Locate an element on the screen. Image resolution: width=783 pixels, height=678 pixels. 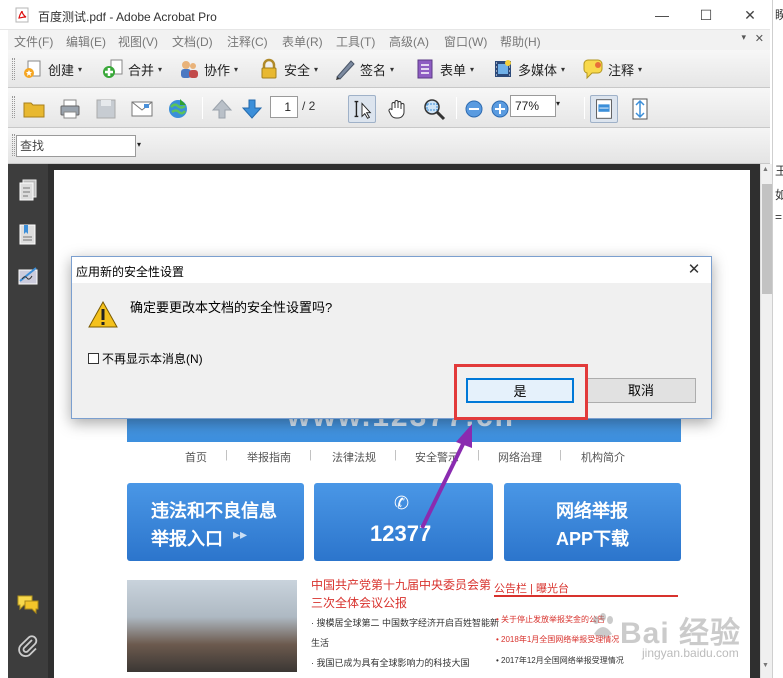
menu-file: 文件(F) is located at coordinates (33, 41).